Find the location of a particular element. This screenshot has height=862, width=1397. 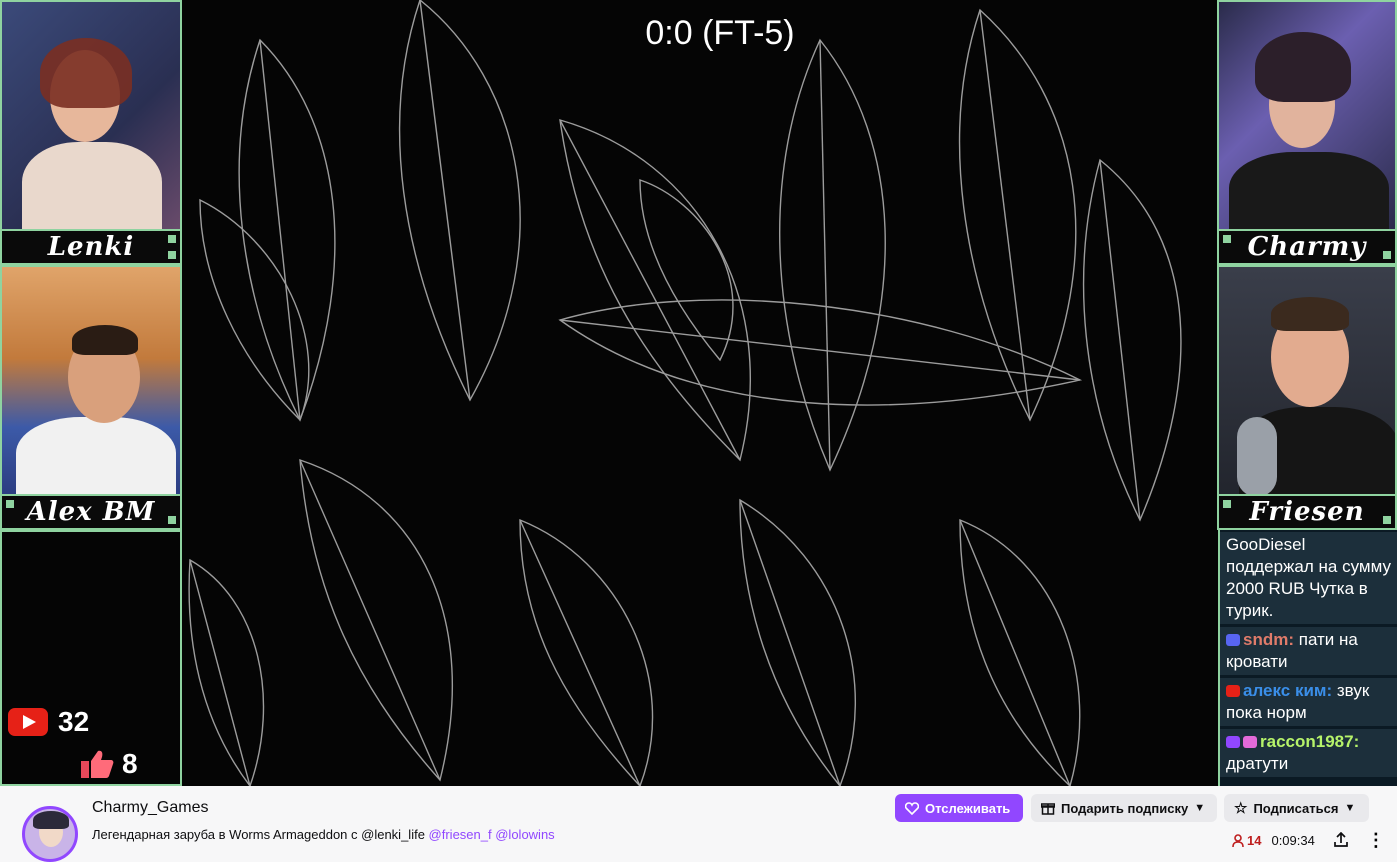

webcam-lenki: Lenki is located at coordinates (91, 132).